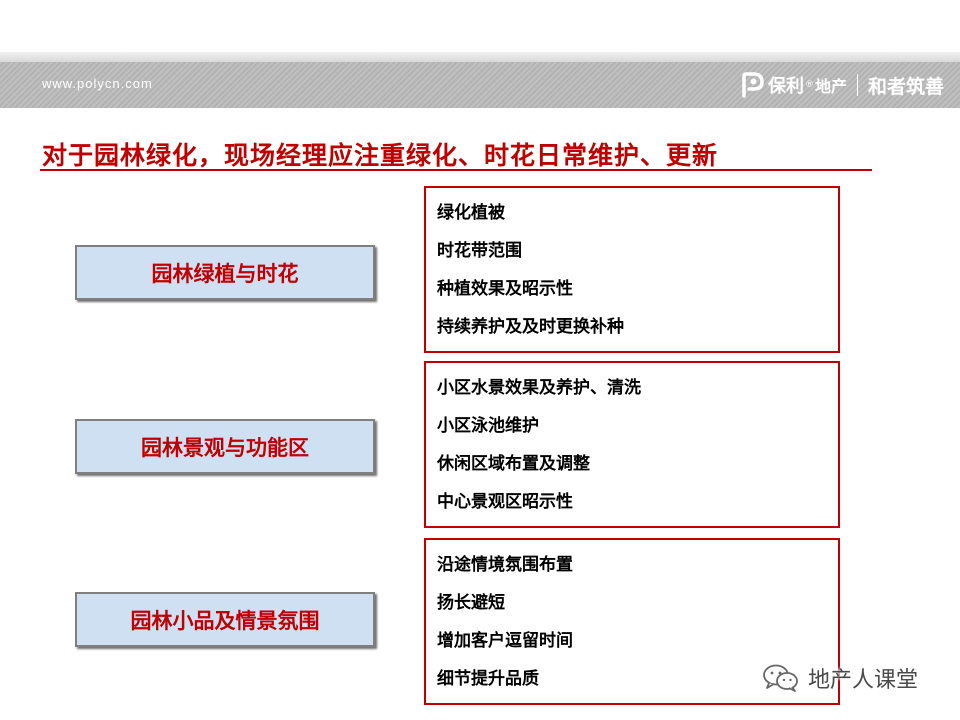 The image size is (960, 720). I want to click on page-title: 对于园林绿化，现场经理应注重绿化、时花日常维护、更新, so click(380, 155).